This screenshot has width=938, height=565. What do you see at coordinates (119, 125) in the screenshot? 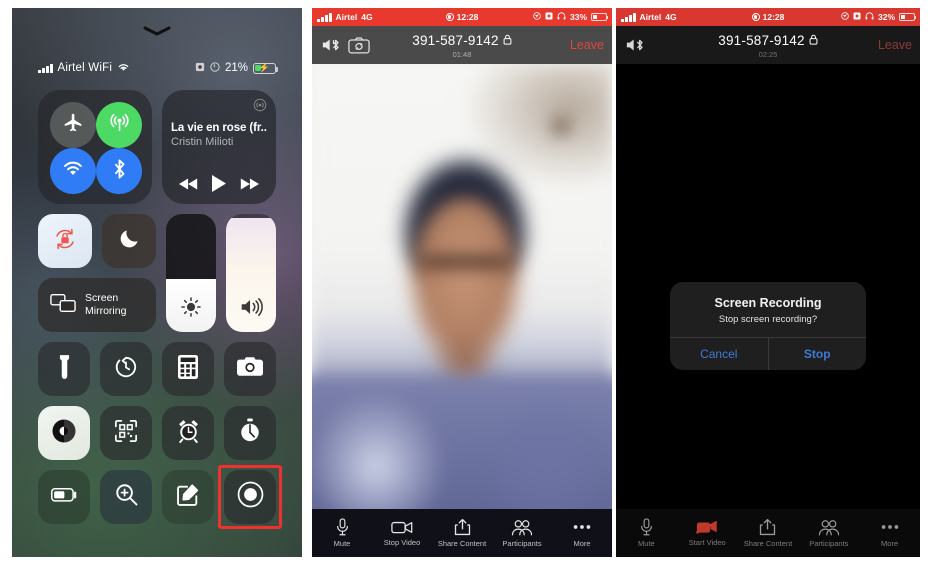
I see `cellular-data-toggle` at bounding box center [119, 125].